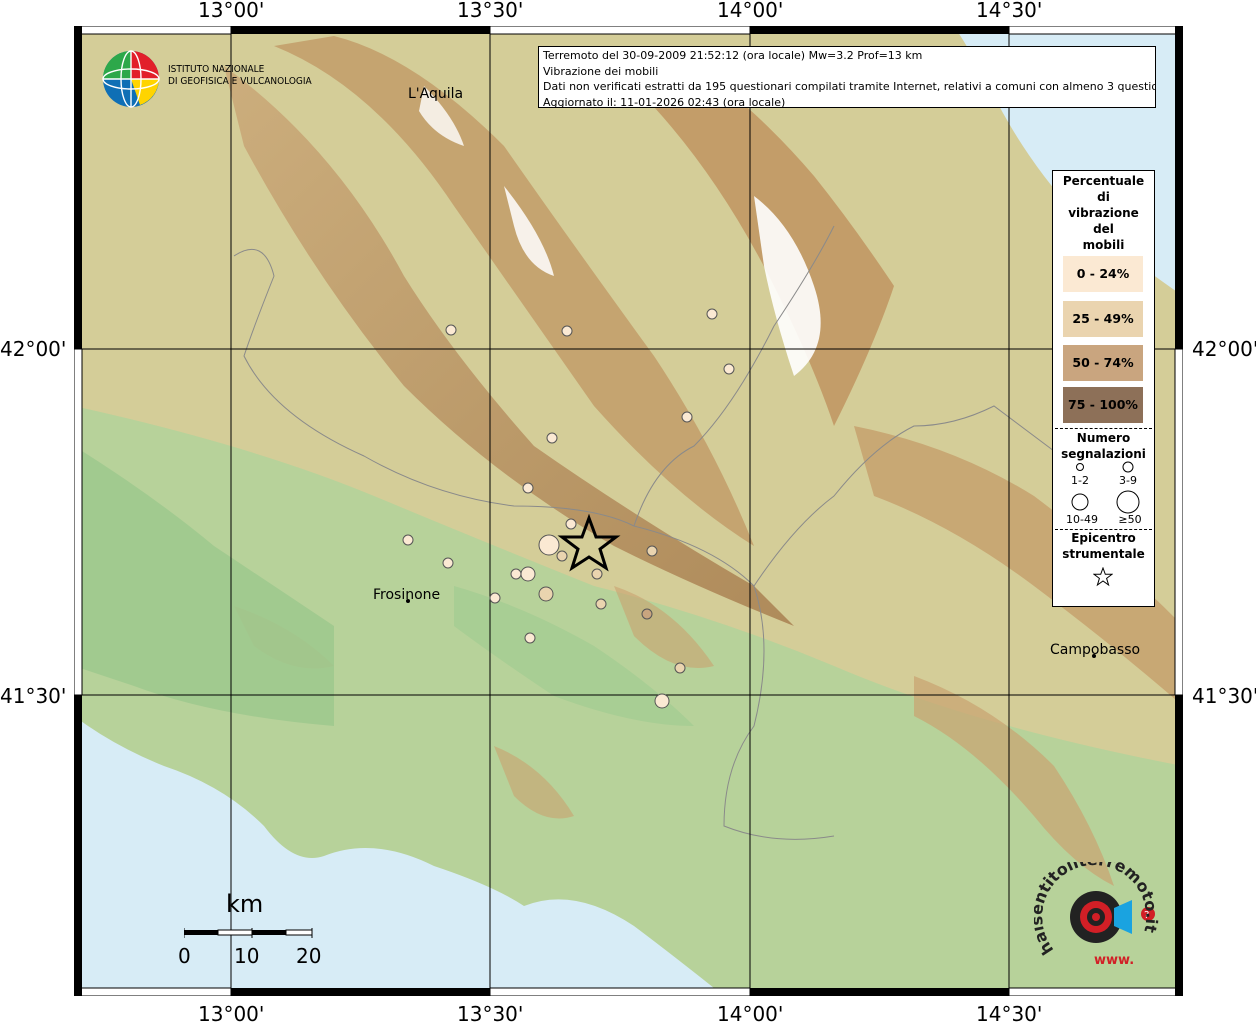 This screenshot has width=1256, height=1026. I want to click on scale-tick-0: 0, so click(184, 956).